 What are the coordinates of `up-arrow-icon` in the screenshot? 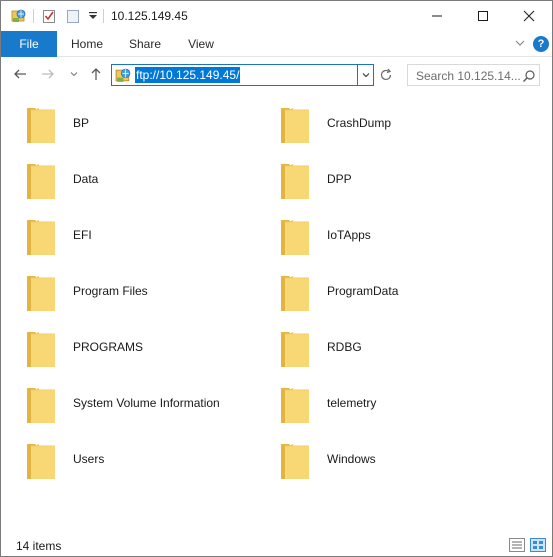 It's located at (96, 74).